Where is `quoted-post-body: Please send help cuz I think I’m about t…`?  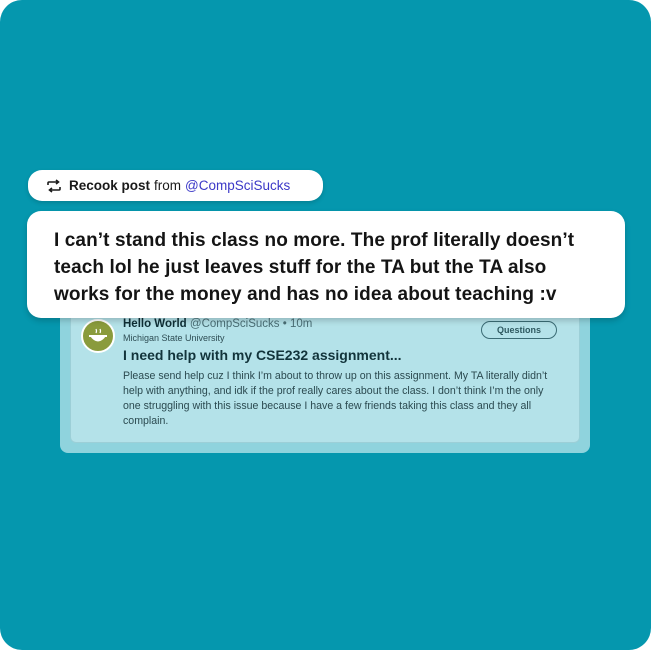 quoted-post-body: Please send help cuz I think I’m about t… is located at coordinates (335, 398).